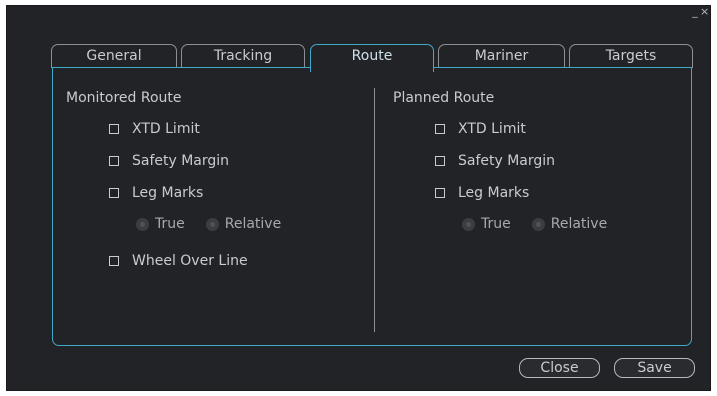 The height and width of the screenshot is (396, 717). Describe the element at coordinates (243, 56) in the screenshot. I see `tab-tracking: Tracking` at that location.